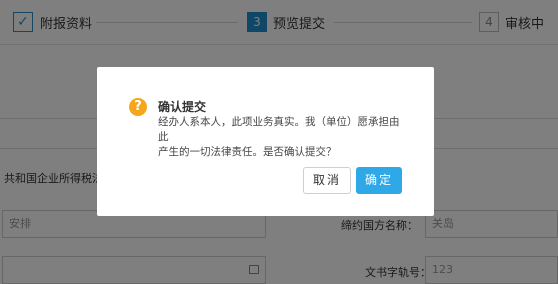 This screenshot has width=558, height=284. I want to click on dialog-message-line-1: 经办人系本人，此项业务真实。我（单位）愿承担由此, so click(279, 129).